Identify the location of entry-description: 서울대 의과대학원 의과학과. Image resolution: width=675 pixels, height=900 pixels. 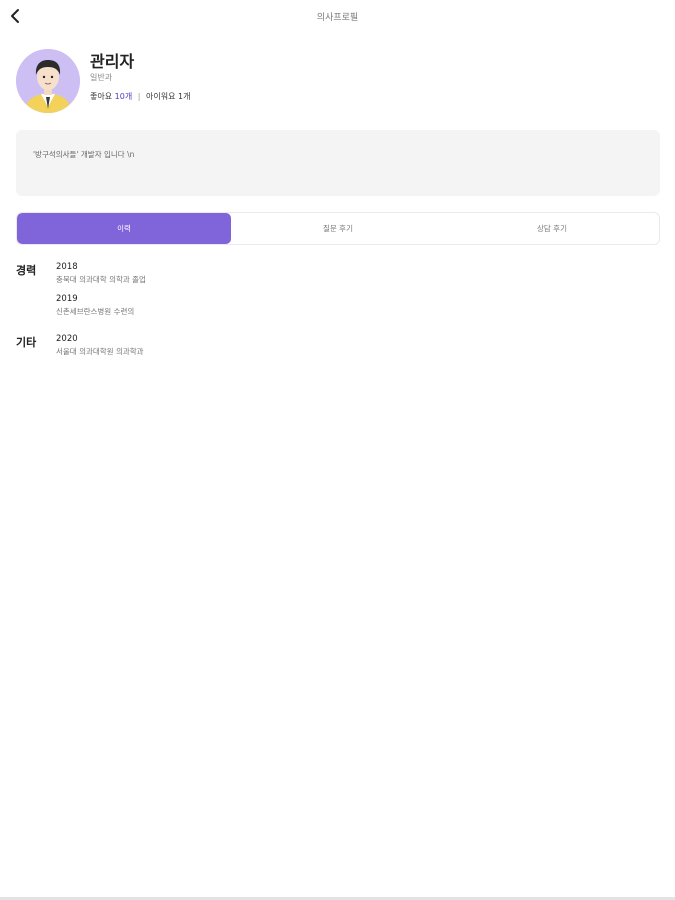
(100, 351).